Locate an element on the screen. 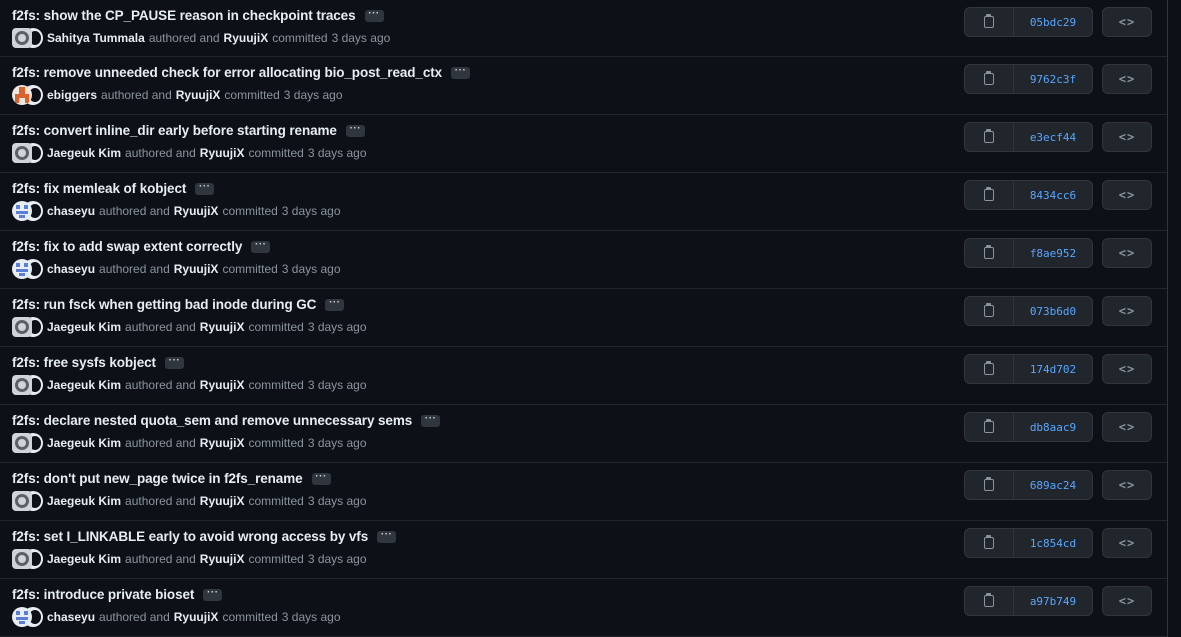 The height and width of the screenshot is (637, 1181). commit-sha-link: 8434cc6 is located at coordinates (1053, 195).